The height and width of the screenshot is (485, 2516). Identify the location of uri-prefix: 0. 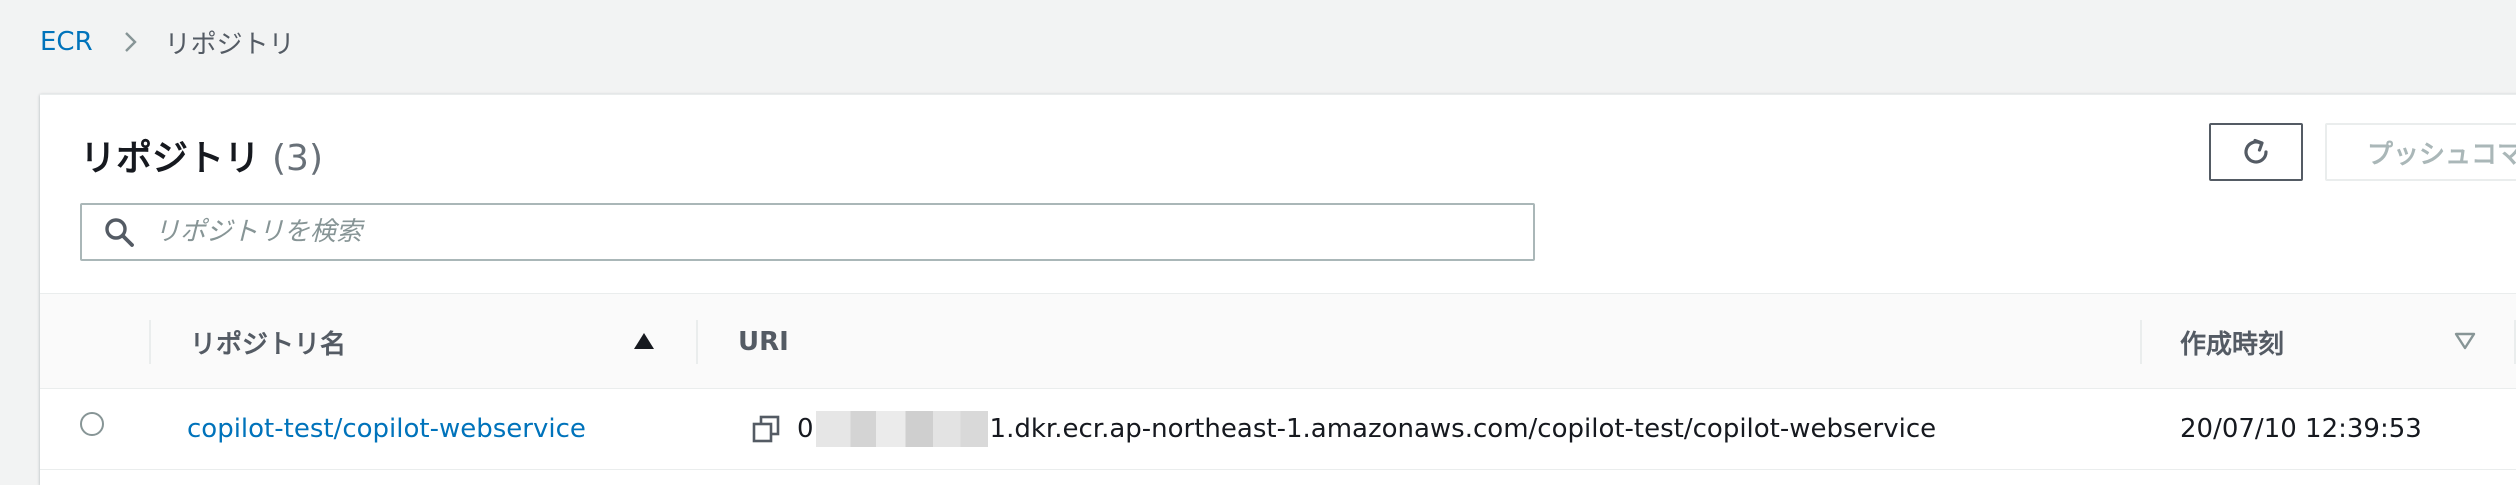
(805, 429).